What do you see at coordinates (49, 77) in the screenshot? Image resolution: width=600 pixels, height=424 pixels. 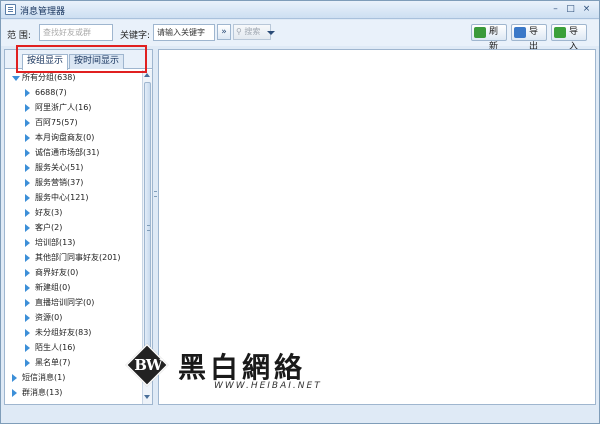 I see `tree-item-label: 所有分组(638)` at bounding box center [49, 77].